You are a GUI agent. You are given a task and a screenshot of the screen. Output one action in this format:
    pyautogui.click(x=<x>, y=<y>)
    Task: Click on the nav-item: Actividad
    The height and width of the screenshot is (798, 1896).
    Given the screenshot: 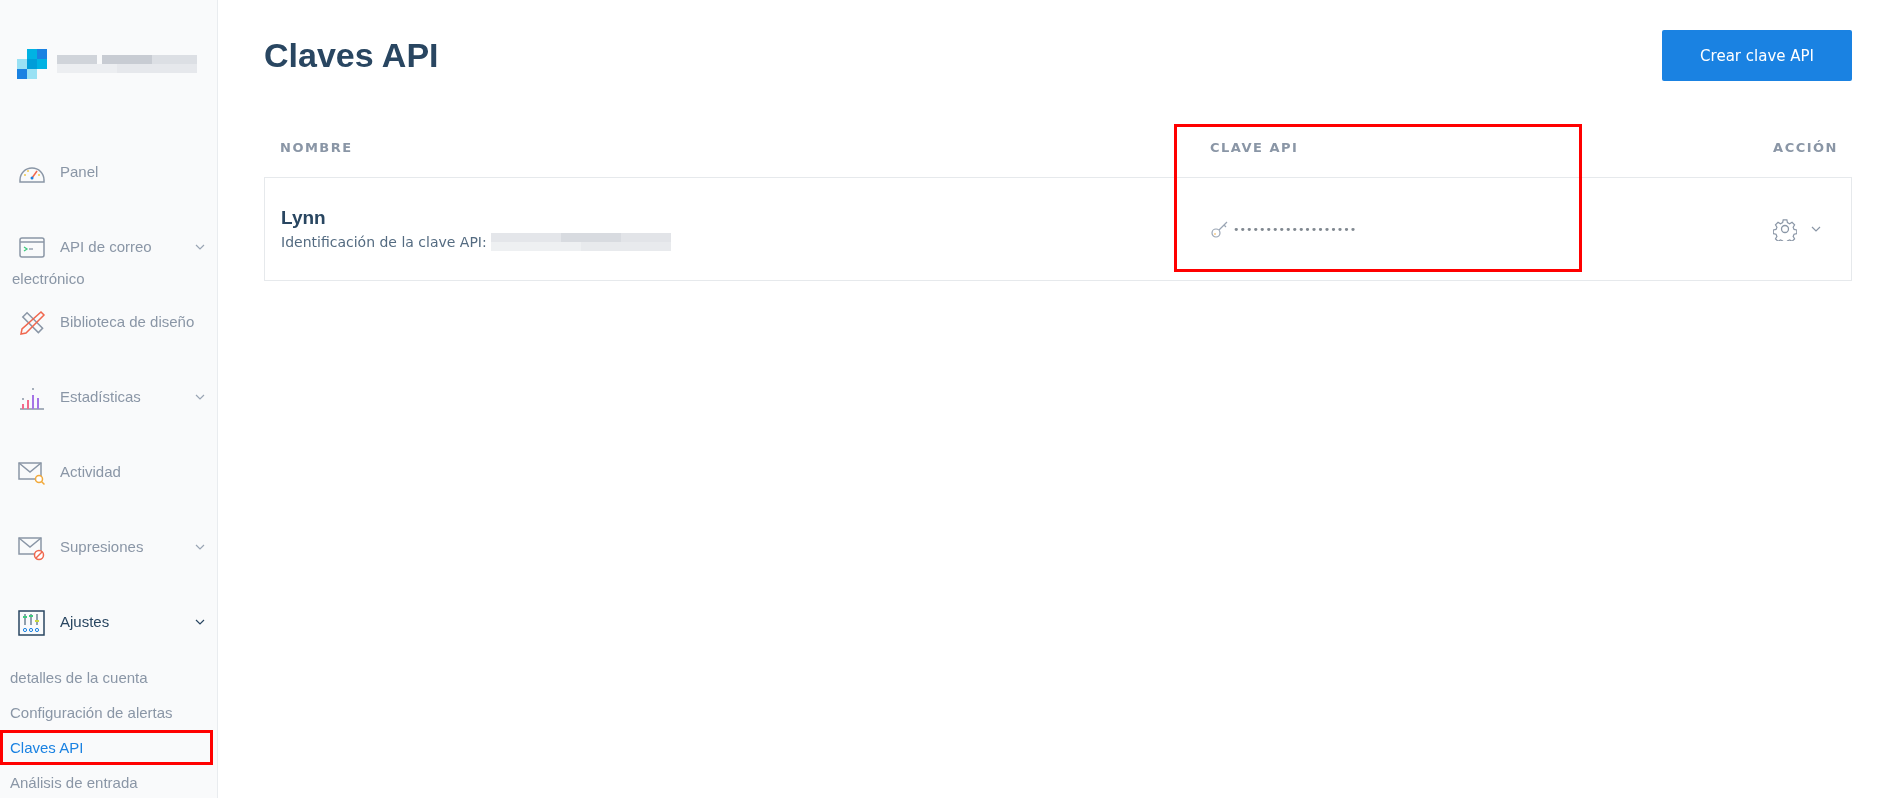 What is the action you would take?
    pyautogui.click(x=108, y=493)
    